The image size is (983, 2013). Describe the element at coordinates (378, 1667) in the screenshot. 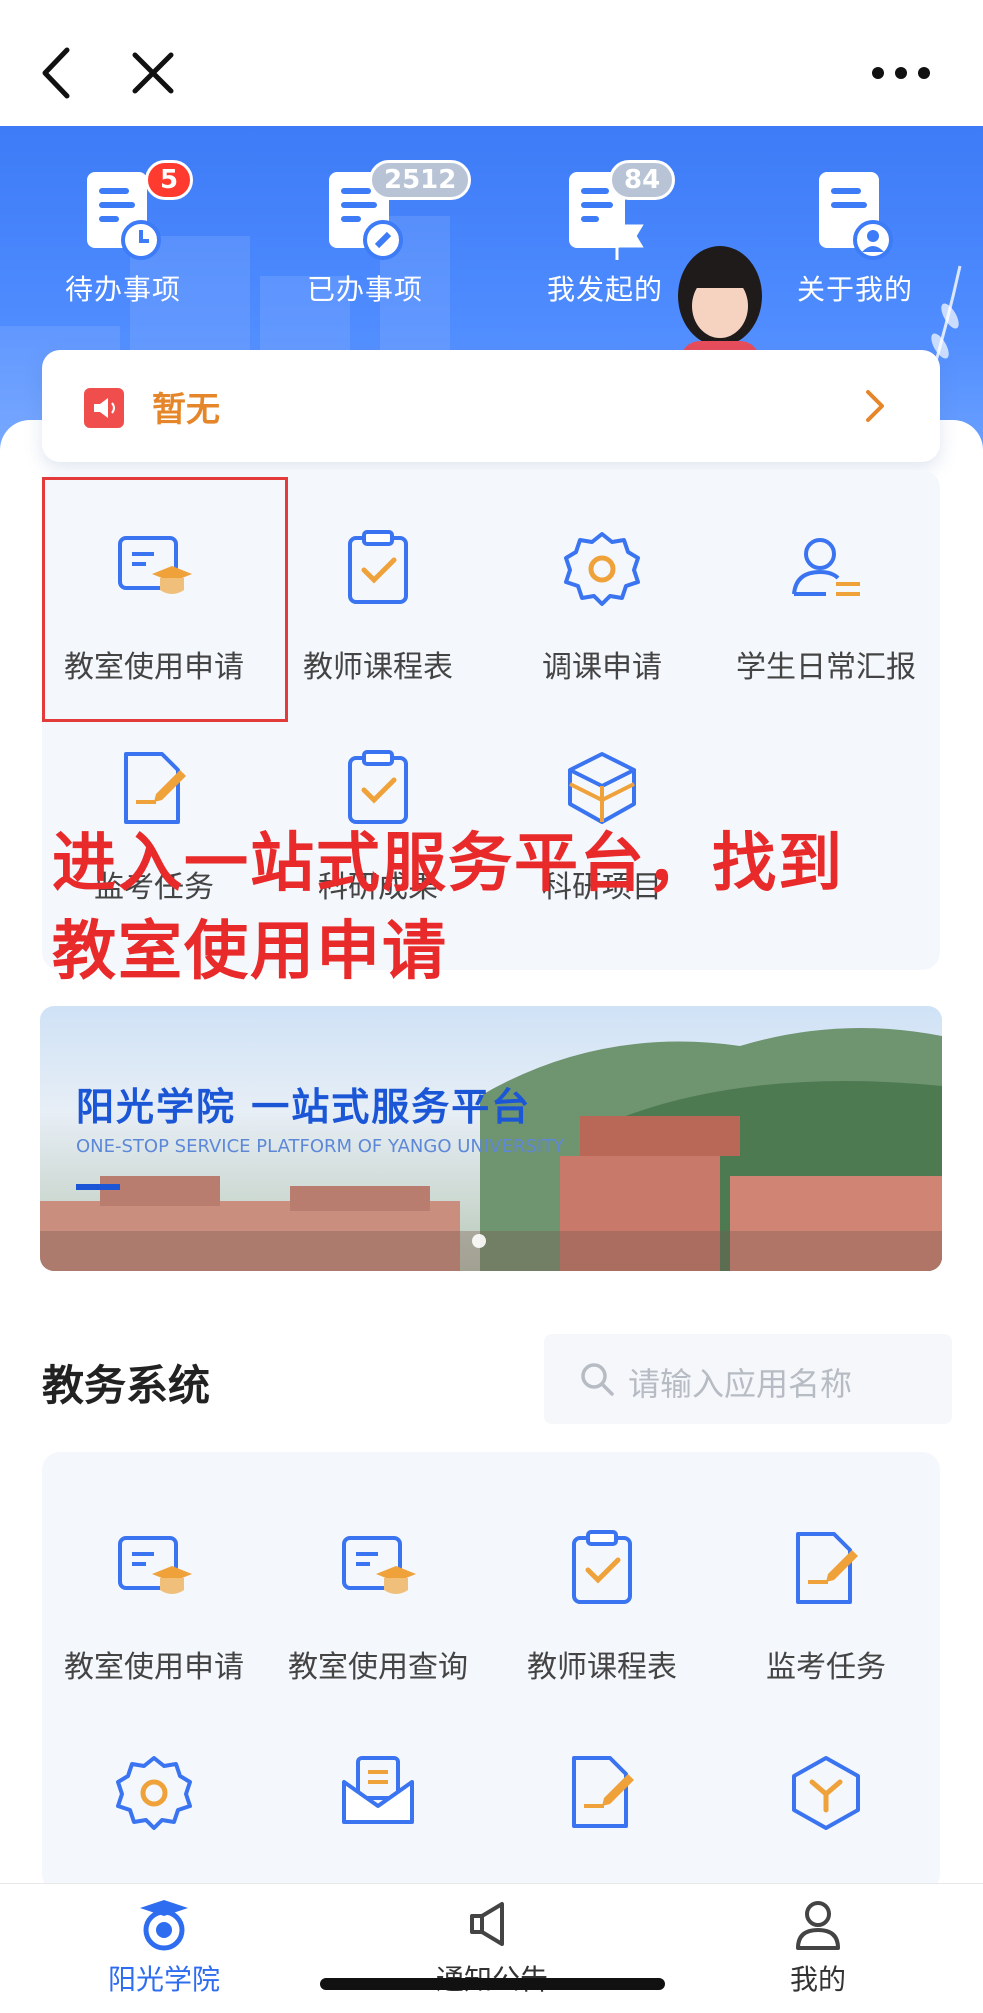

I see `app-label: 教室使用查询` at that location.